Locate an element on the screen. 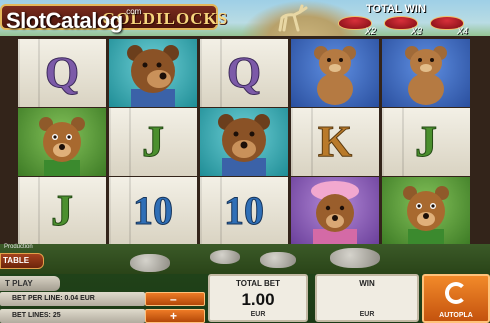 This screenshot has height=323, width=490. total-bet-value: 1.00 is located at coordinates (258, 299).